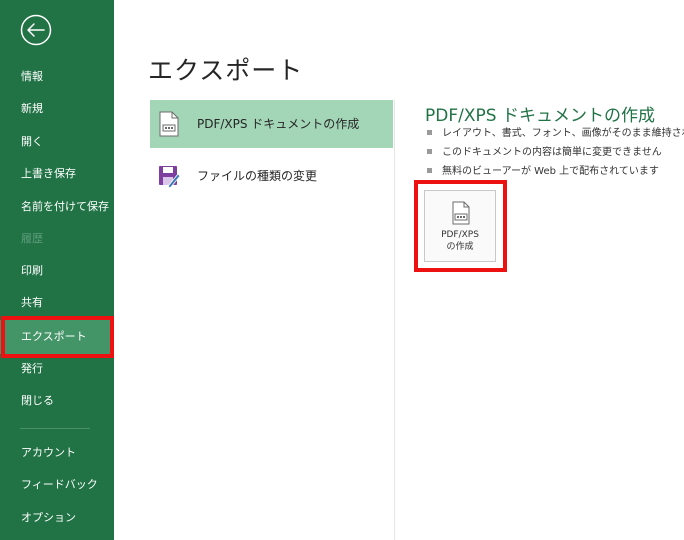  I want to click on nav-item-share: 共有, so click(57, 303).